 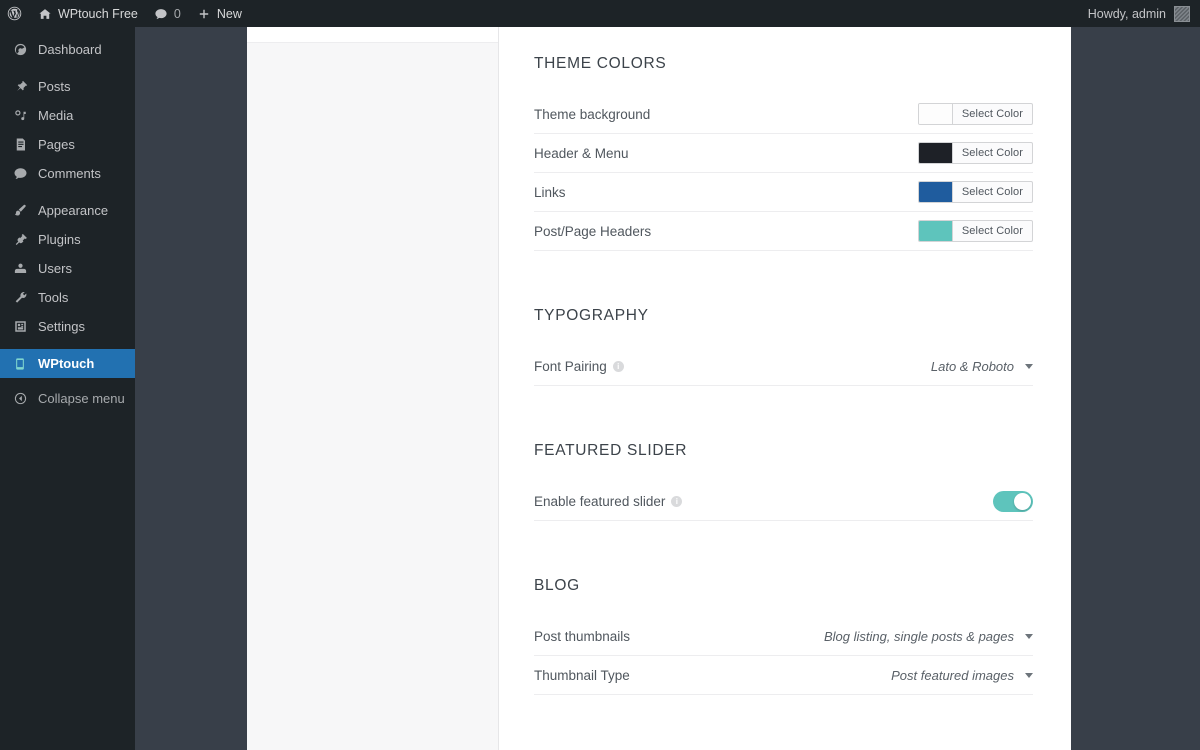 I want to click on color-picker-header-menu: Select Color, so click(x=975, y=153).